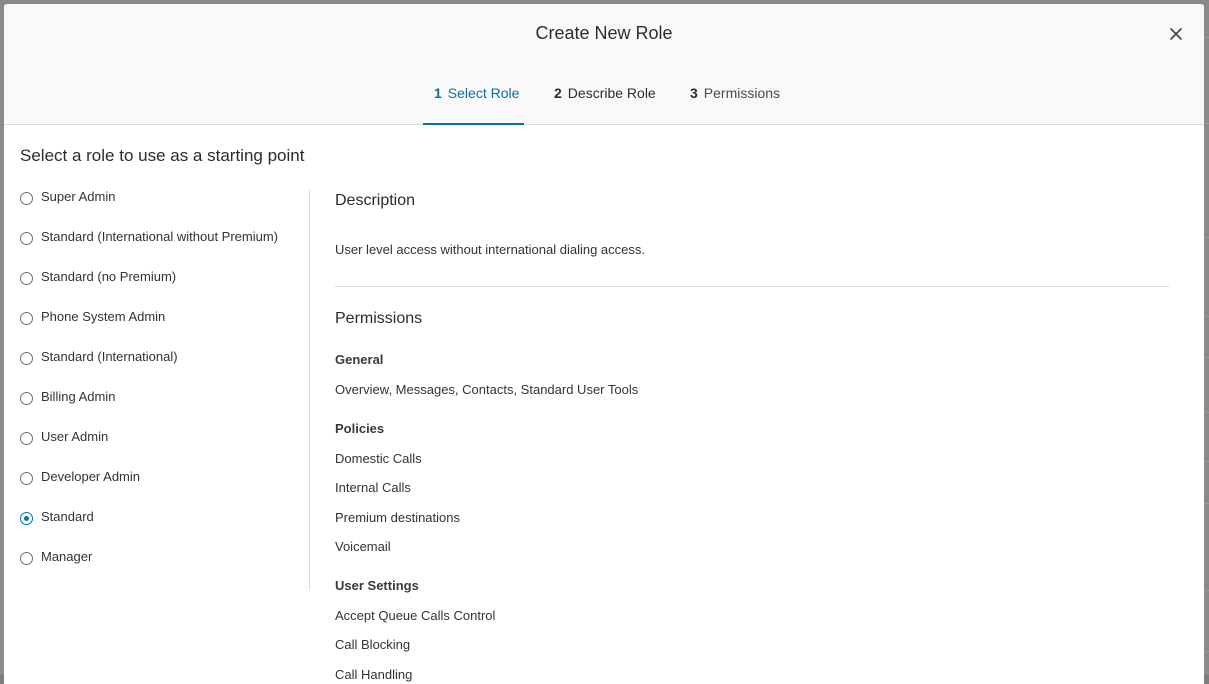 The image size is (1209, 684). What do you see at coordinates (694, 93) in the screenshot?
I see `step-number: 3` at bounding box center [694, 93].